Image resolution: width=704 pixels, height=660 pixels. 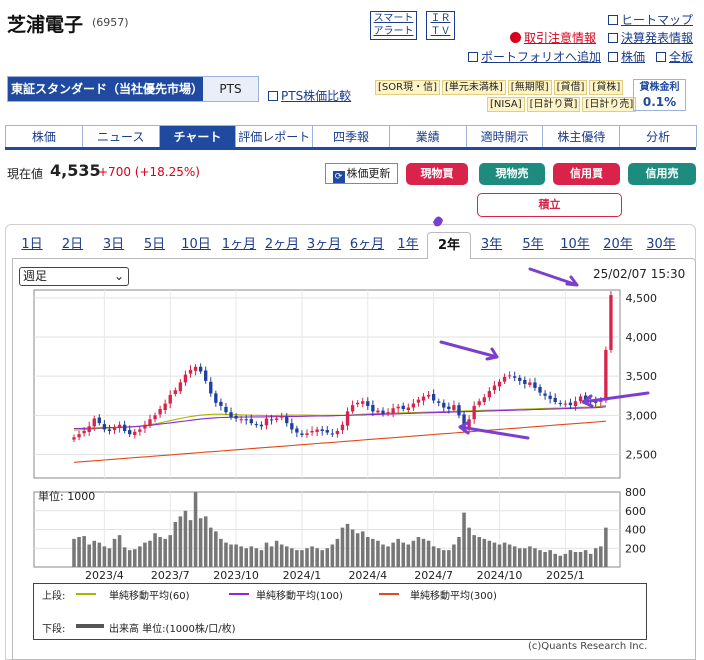 I want to click on x-tick-label-6: 2024/10, so click(x=500, y=575).